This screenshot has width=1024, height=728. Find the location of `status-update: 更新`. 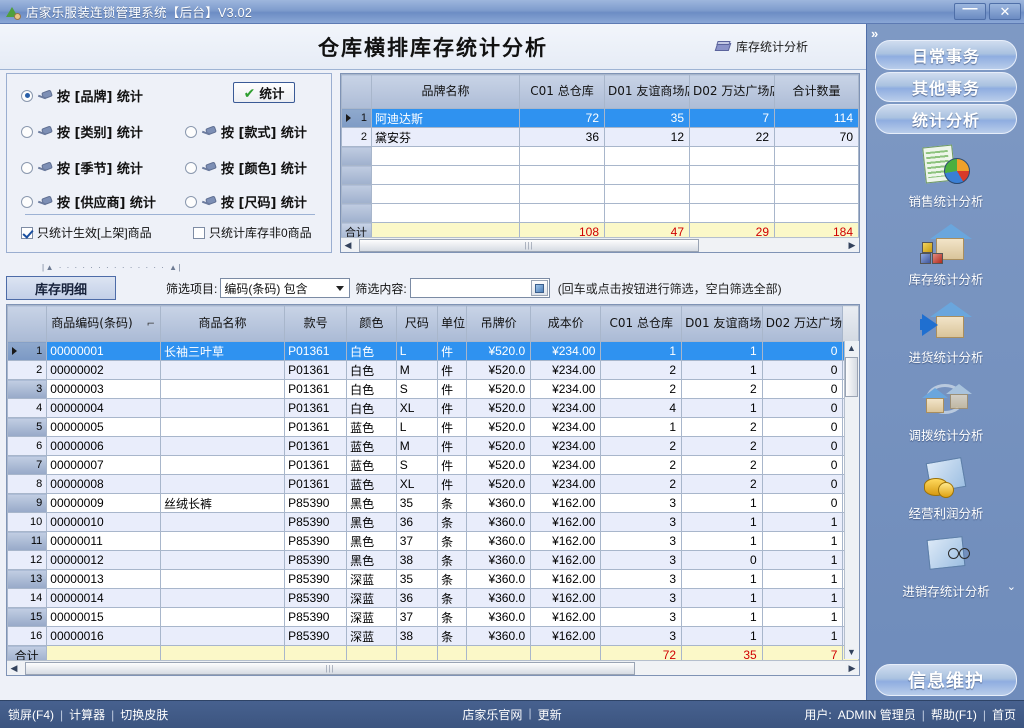

status-update: 更新 is located at coordinates (550, 714).